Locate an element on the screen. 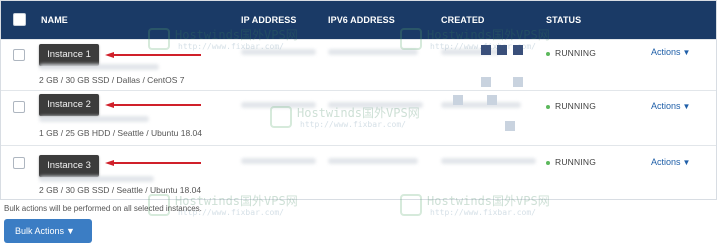  column-header-name: NAME is located at coordinates (54, 20).